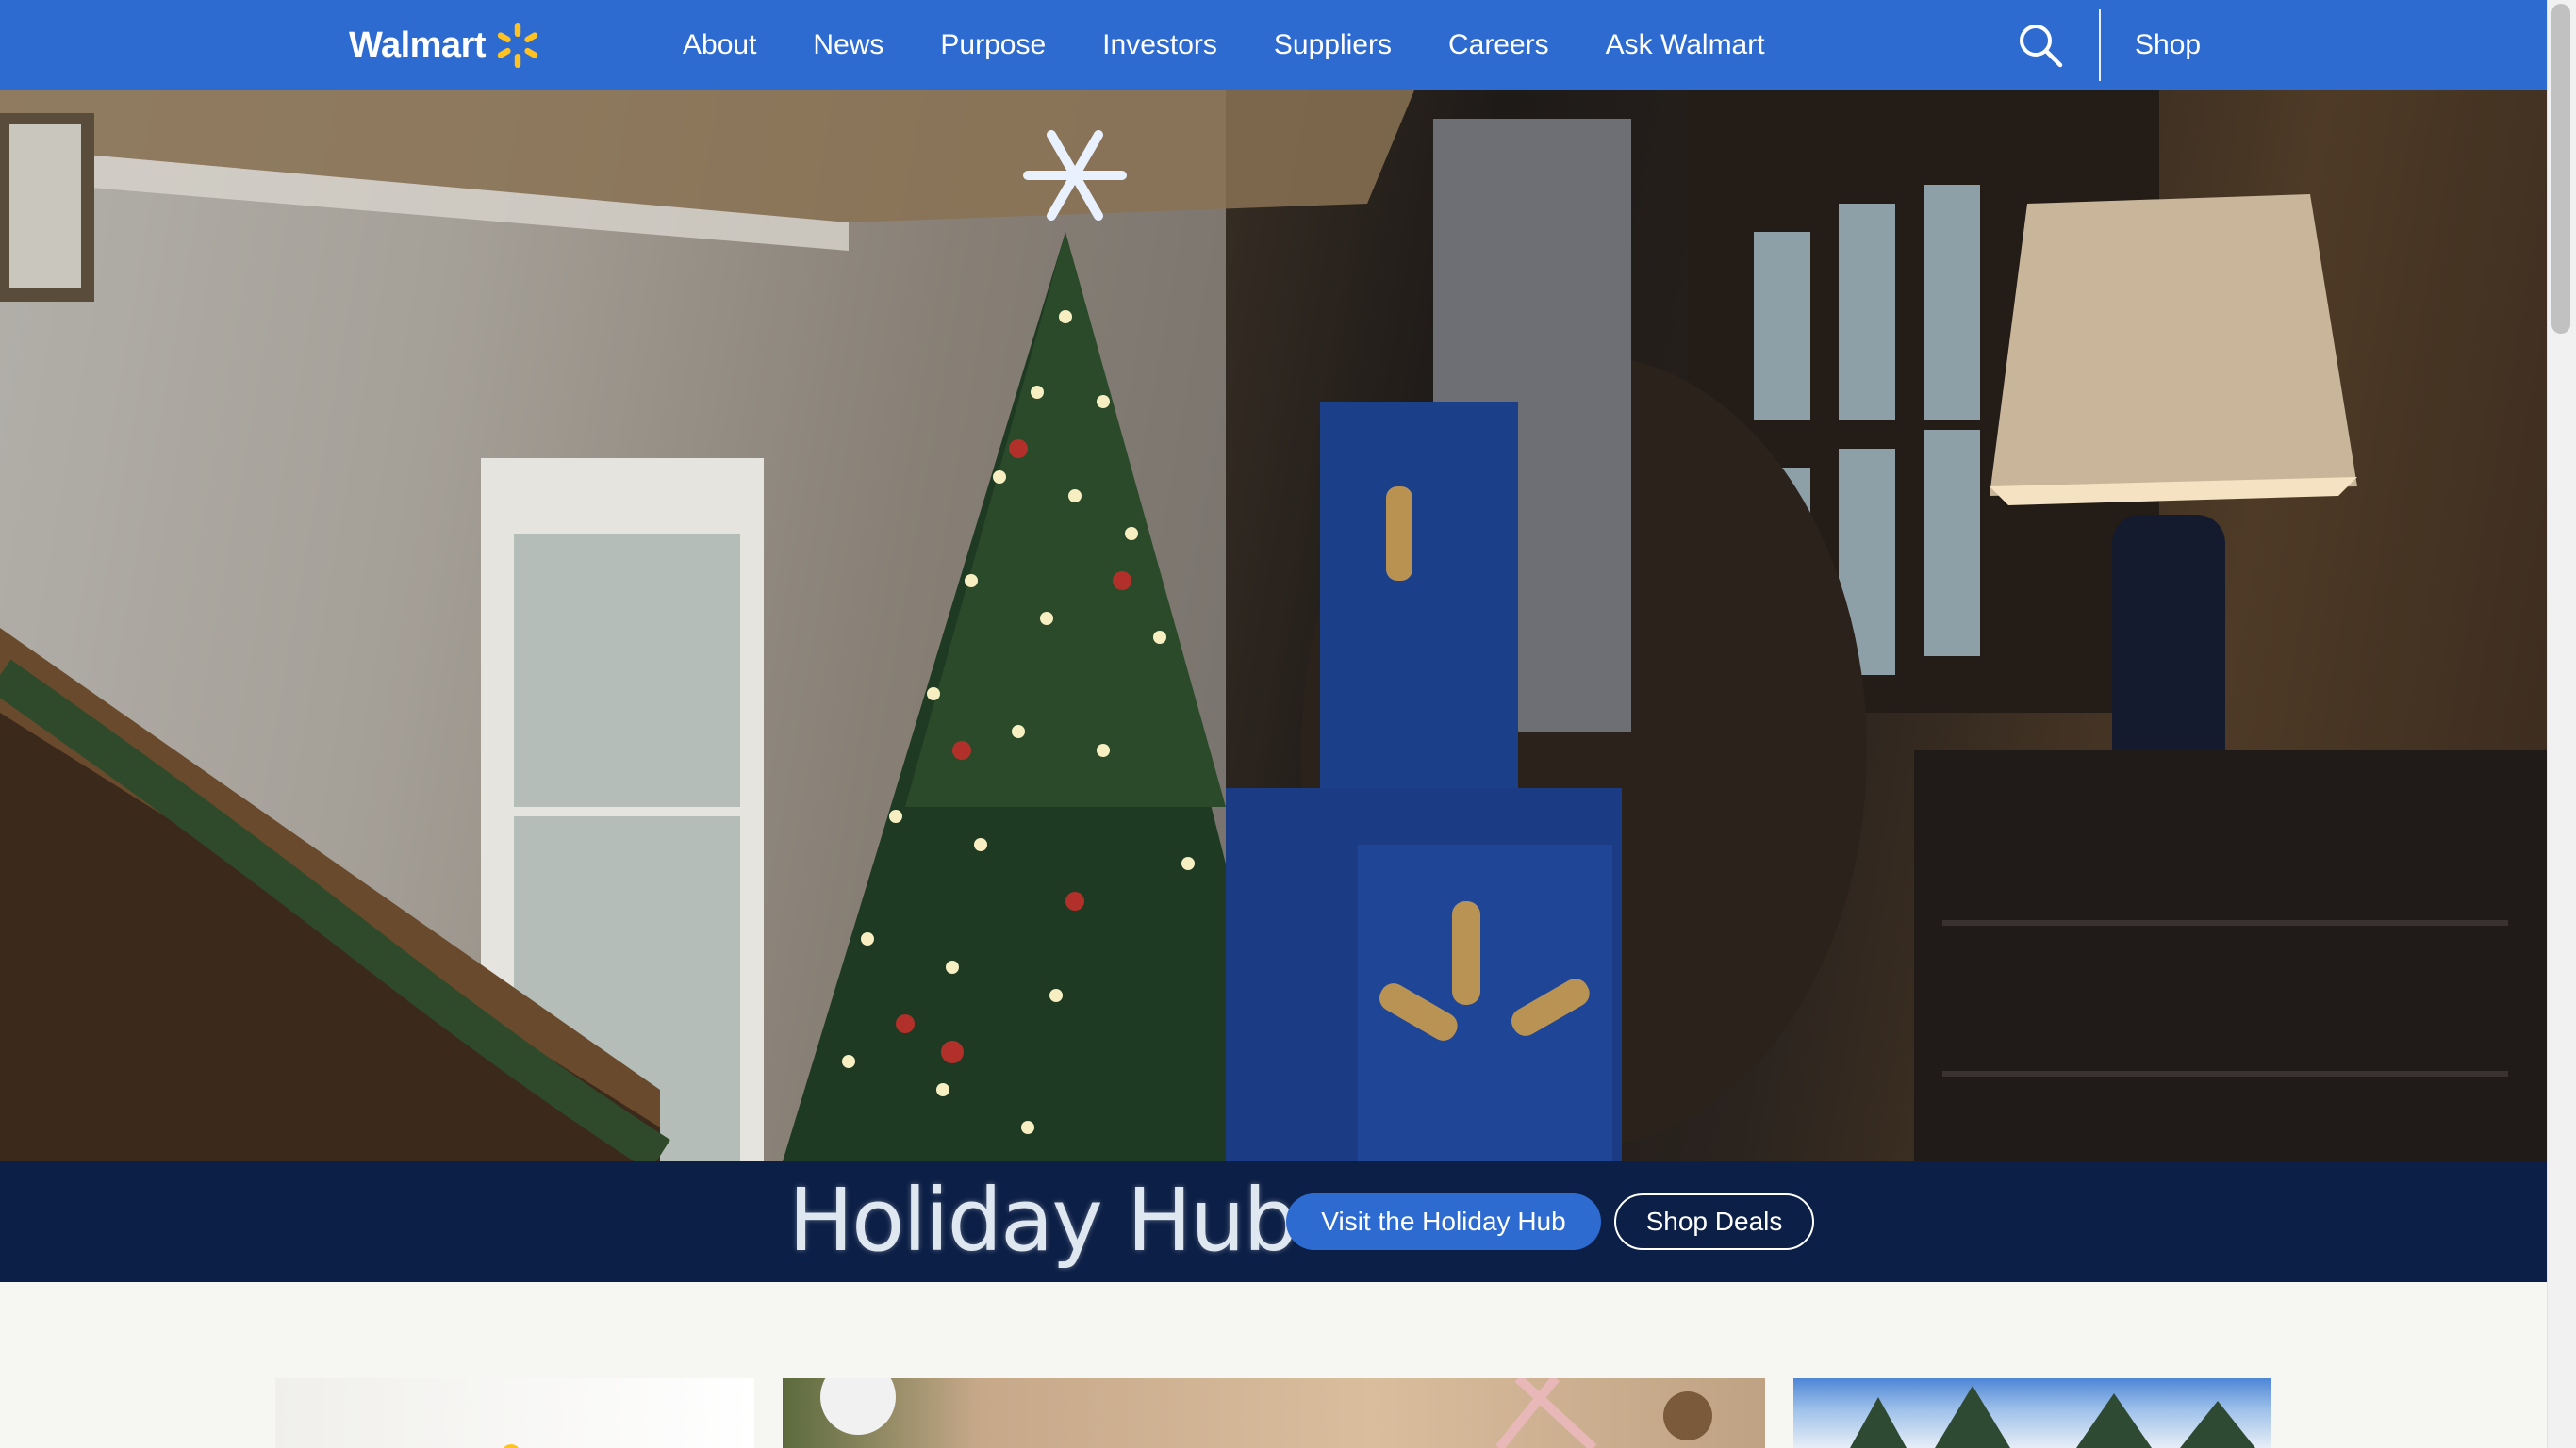  Describe the element at coordinates (719, 45) in the screenshot. I see `nav-link-about: About` at that location.